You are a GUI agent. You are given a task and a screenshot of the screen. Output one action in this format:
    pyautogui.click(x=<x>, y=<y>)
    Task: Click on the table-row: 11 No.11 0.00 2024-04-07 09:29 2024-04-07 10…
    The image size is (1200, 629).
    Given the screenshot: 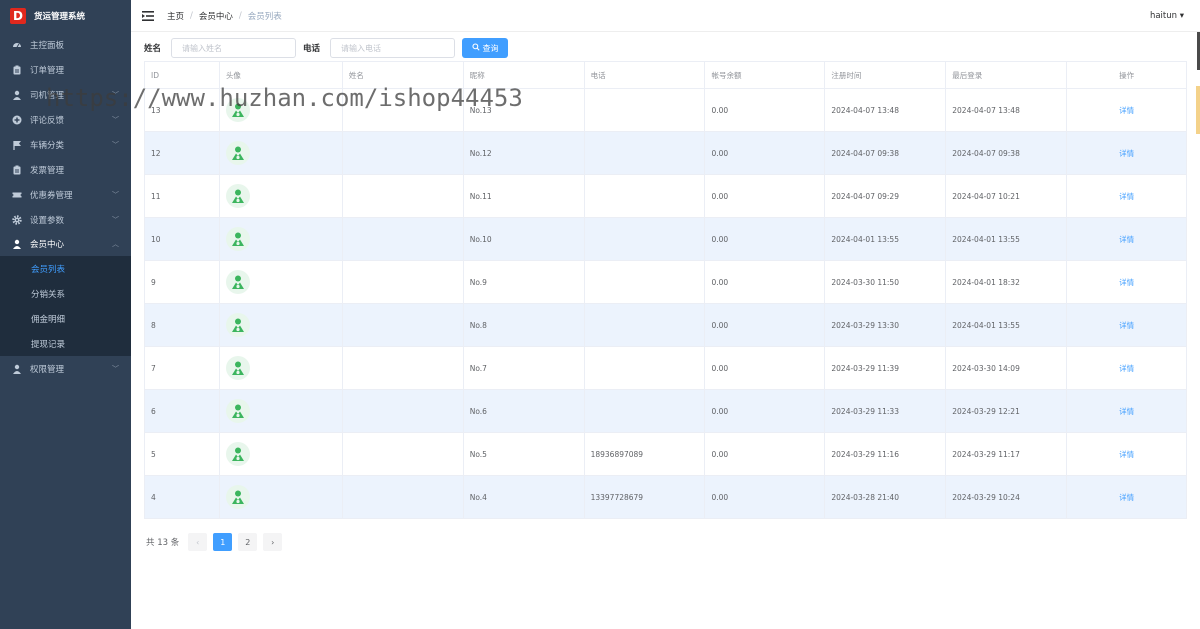 What is the action you would take?
    pyautogui.click(x=666, y=196)
    